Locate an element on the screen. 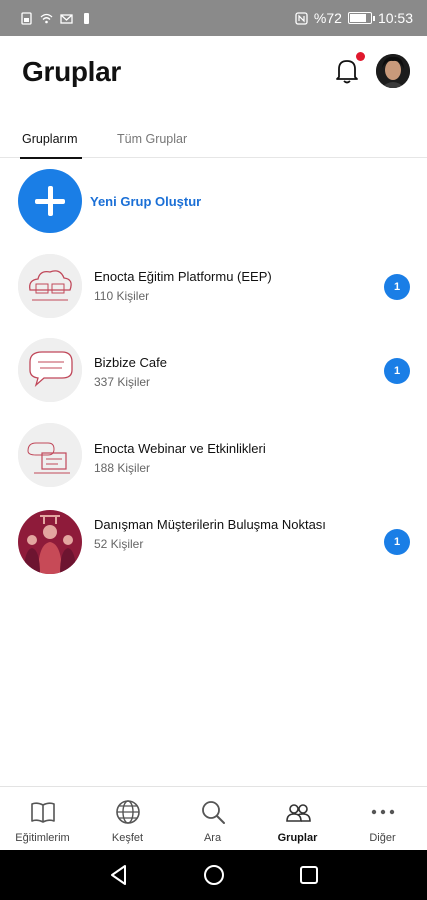 This screenshot has height=900, width=427. status-bar: %72 10:53 is located at coordinates (213, 18).